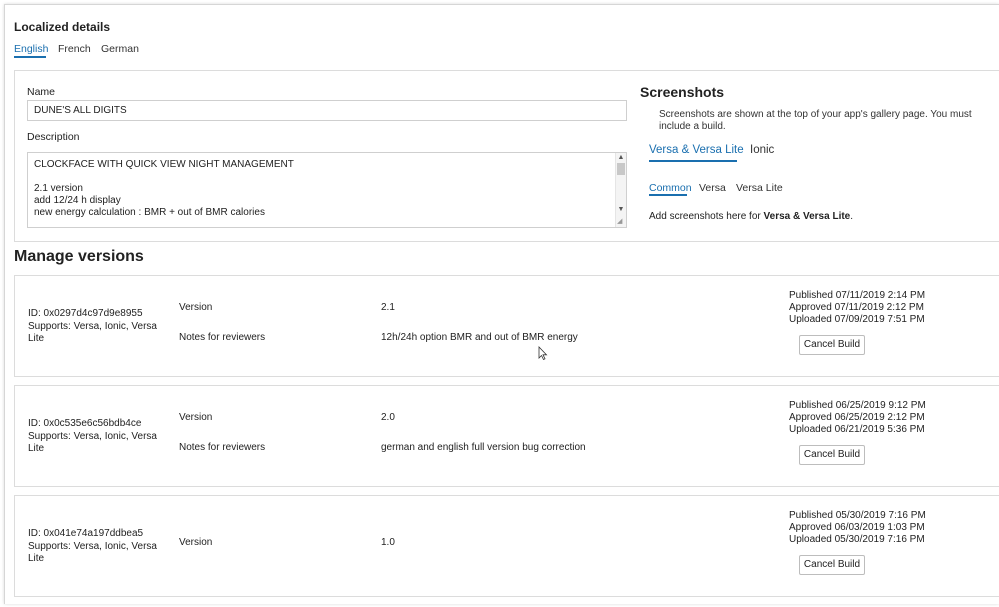 The height and width of the screenshot is (607, 999). Describe the element at coordinates (857, 527) in the screenshot. I see `approved-date: Approved 06/03/2019 1:03 PM` at that location.